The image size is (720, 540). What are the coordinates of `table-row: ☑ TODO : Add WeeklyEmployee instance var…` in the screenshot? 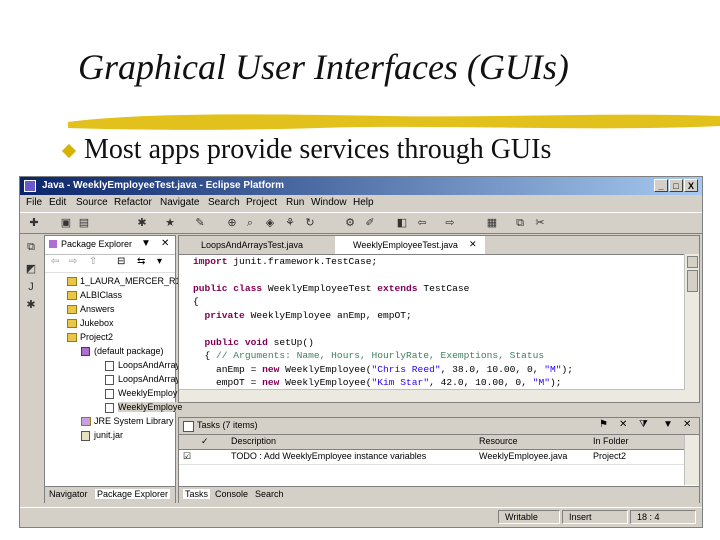 It's located at (432, 457).